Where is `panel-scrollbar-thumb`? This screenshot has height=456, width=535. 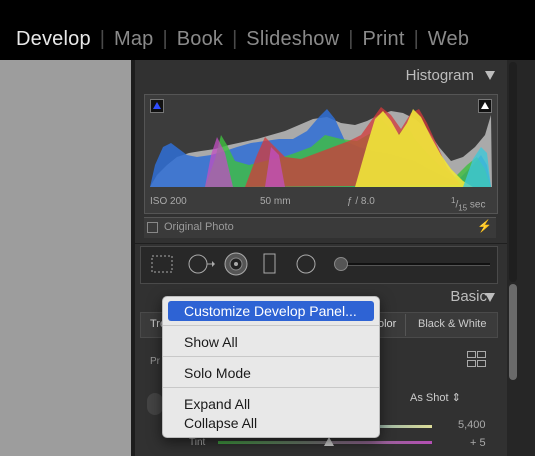 panel-scrollbar-thumb is located at coordinates (513, 332).